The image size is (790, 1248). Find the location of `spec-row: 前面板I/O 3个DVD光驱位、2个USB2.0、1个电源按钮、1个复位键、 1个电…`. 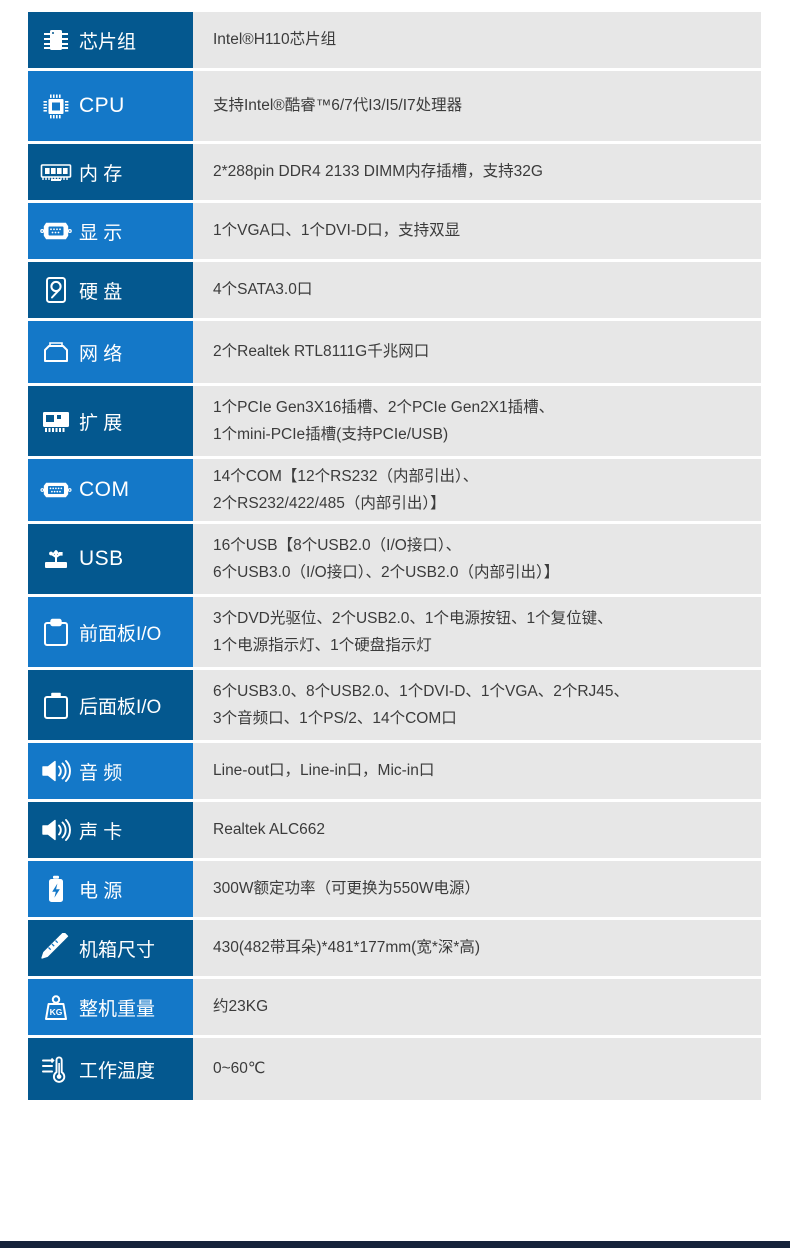

spec-row: 前面板I/O 3个DVD光驱位、2个USB2.0、1个电源按钮、1个复位键、 1个电… is located at coordinates (394, 632).